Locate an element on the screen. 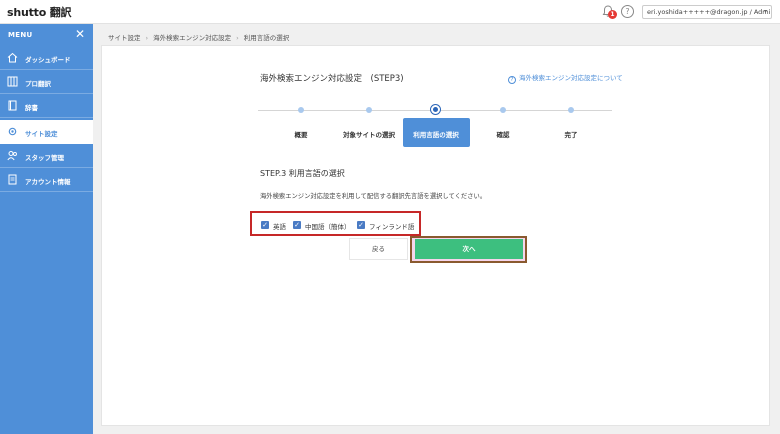 The height and width of the screenshot is (434, 780). sidebar-menu-header: MENU ✕ is located at coordinates (46, 35).